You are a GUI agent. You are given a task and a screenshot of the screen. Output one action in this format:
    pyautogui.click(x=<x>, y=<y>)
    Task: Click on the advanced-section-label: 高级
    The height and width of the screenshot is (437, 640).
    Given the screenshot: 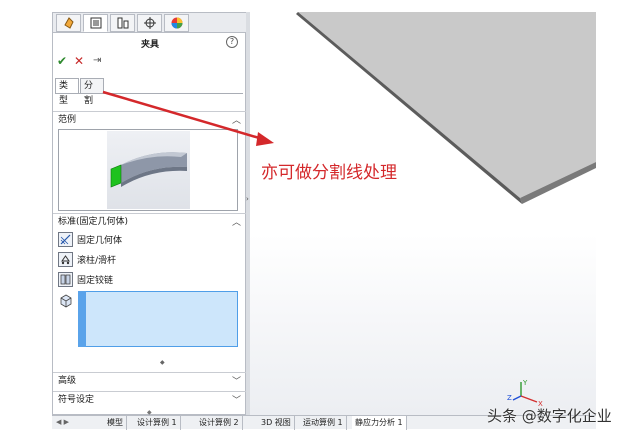 What is the action you would take?
    pyautogui.click(x=67, y=381)
    